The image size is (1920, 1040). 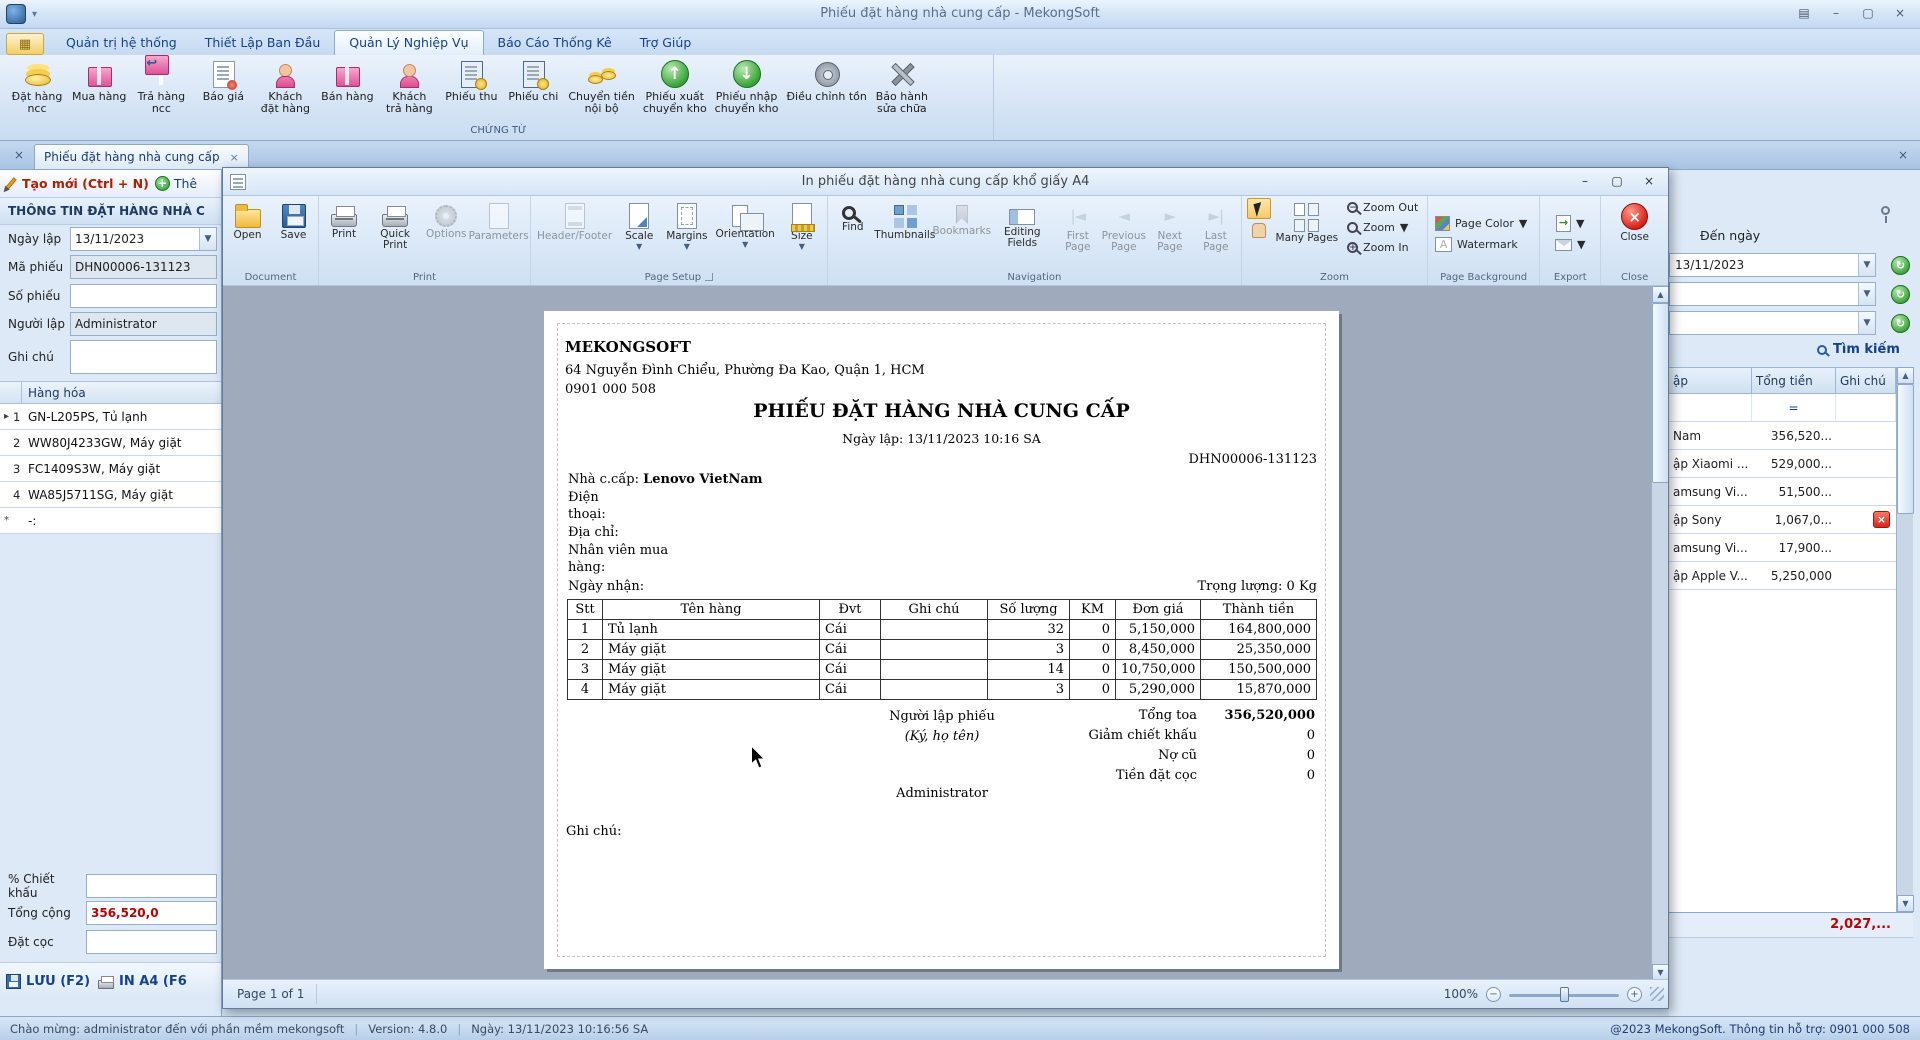 What do you see at coordinates (175, 183) in the screenshot?
I see `add-button: + Thê` at bounding box center [175, 183].